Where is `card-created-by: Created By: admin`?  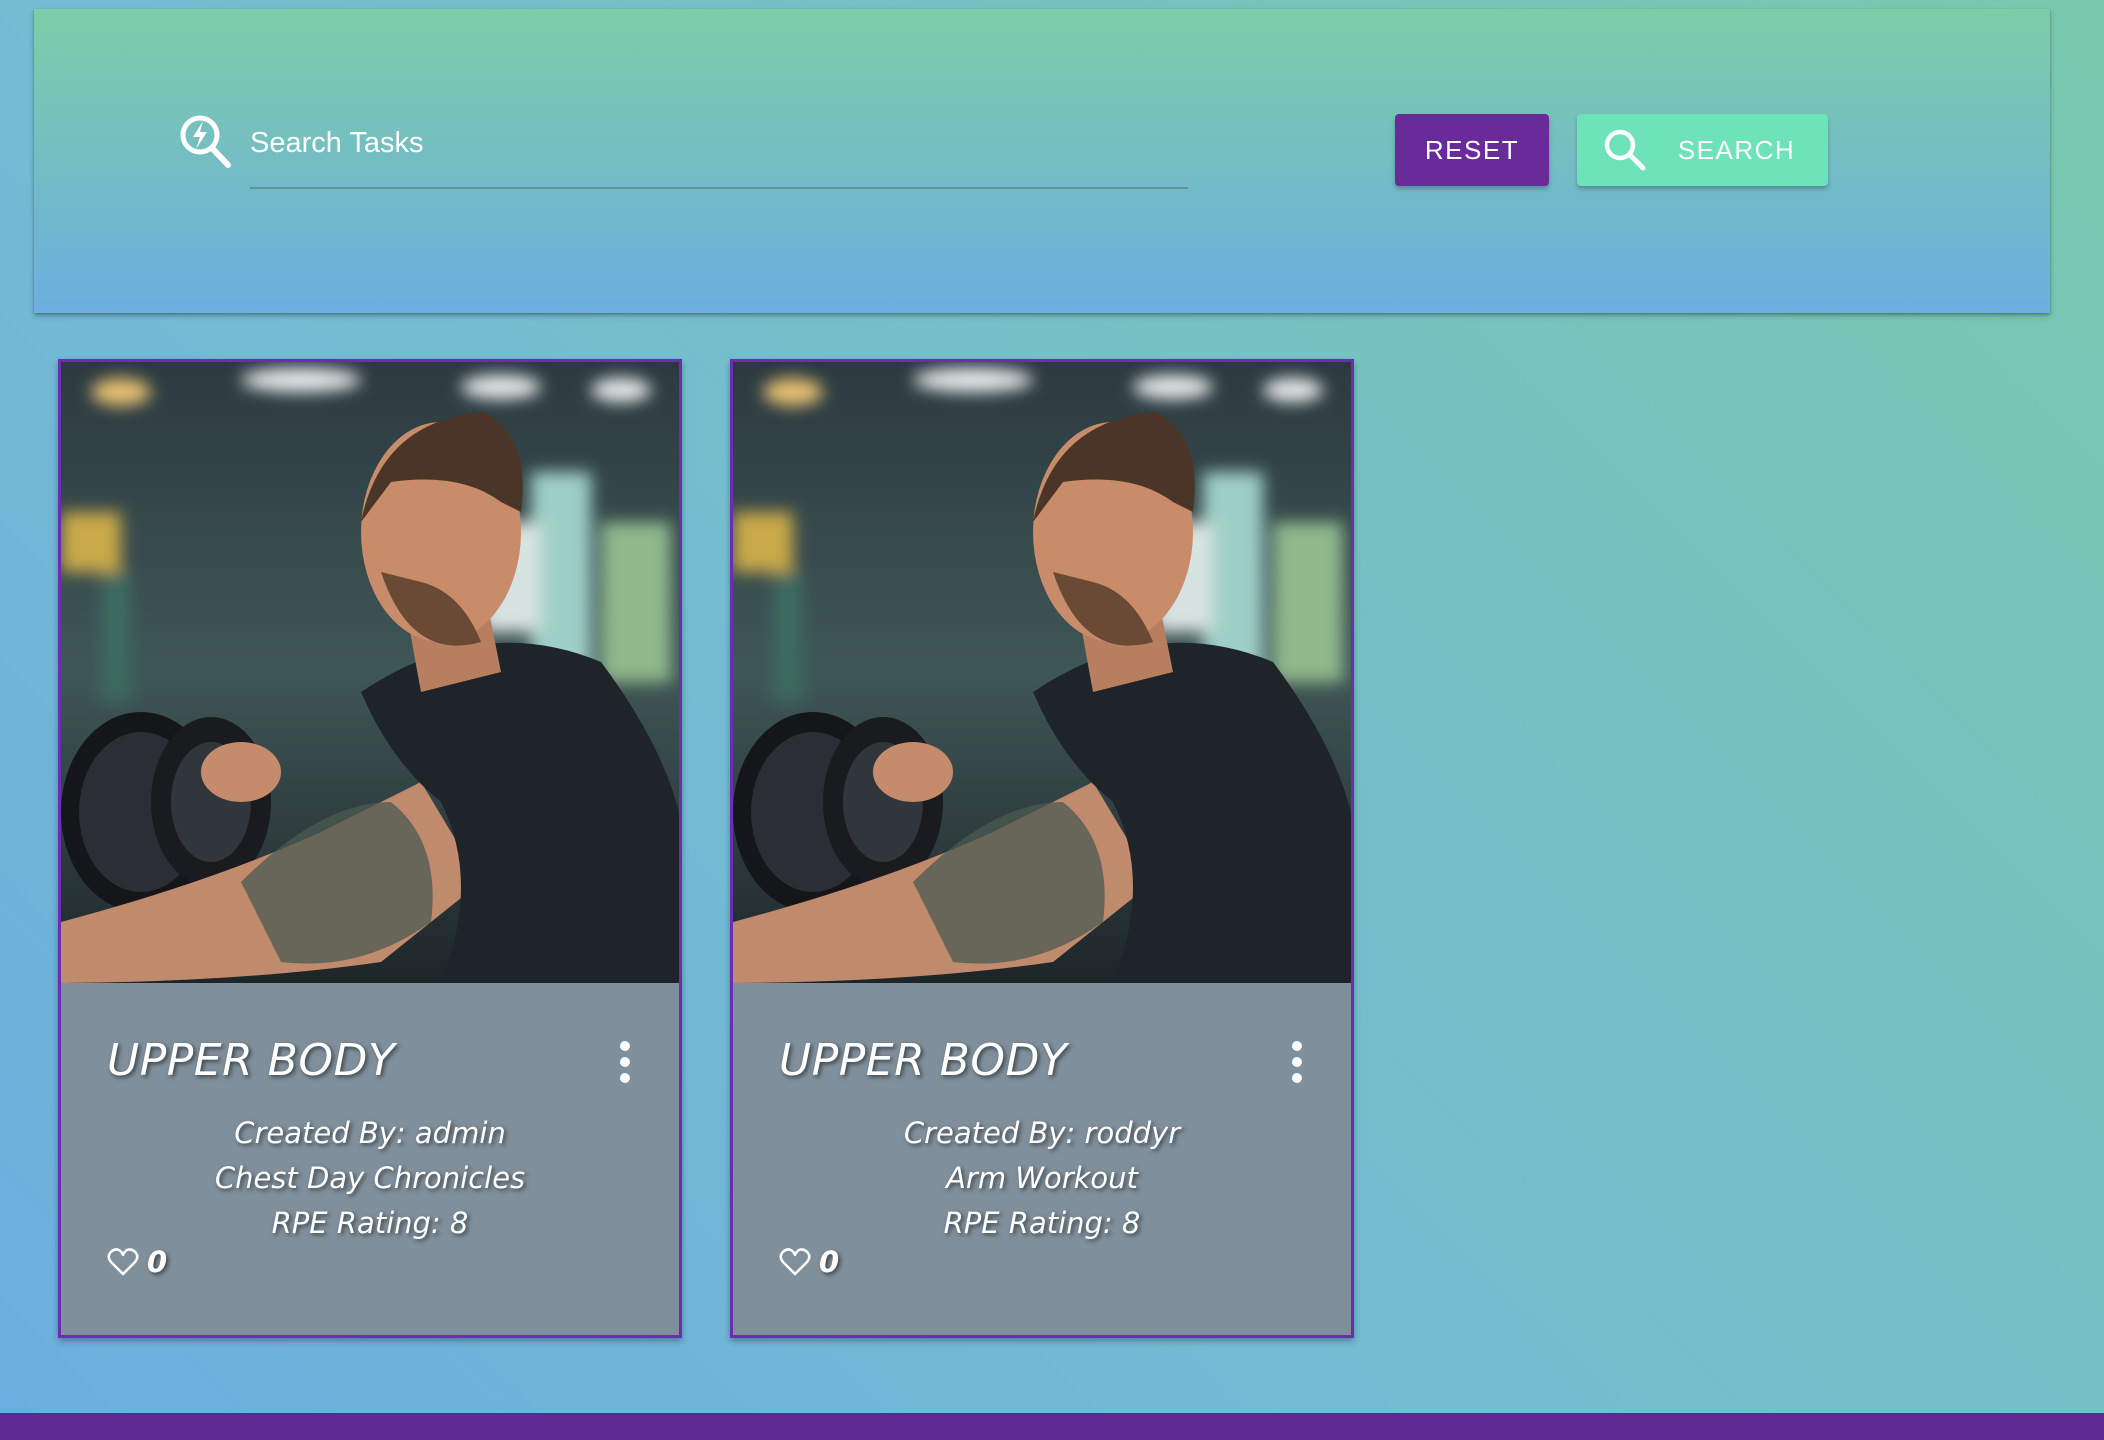 card-created-by: Created By: admin is located at coordinates (370, 1133).